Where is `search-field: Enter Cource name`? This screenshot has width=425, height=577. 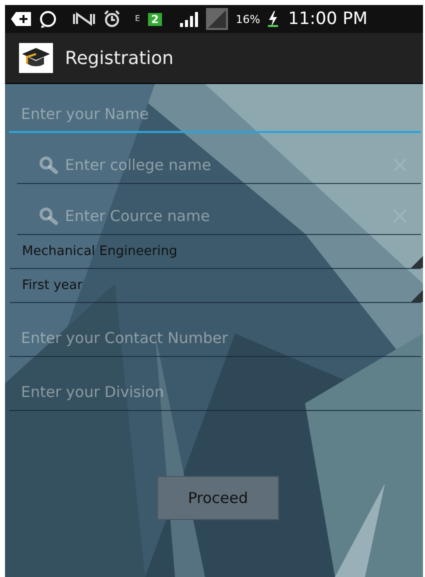
search-field: Enter Cource name is located at coordinates (219, 216).